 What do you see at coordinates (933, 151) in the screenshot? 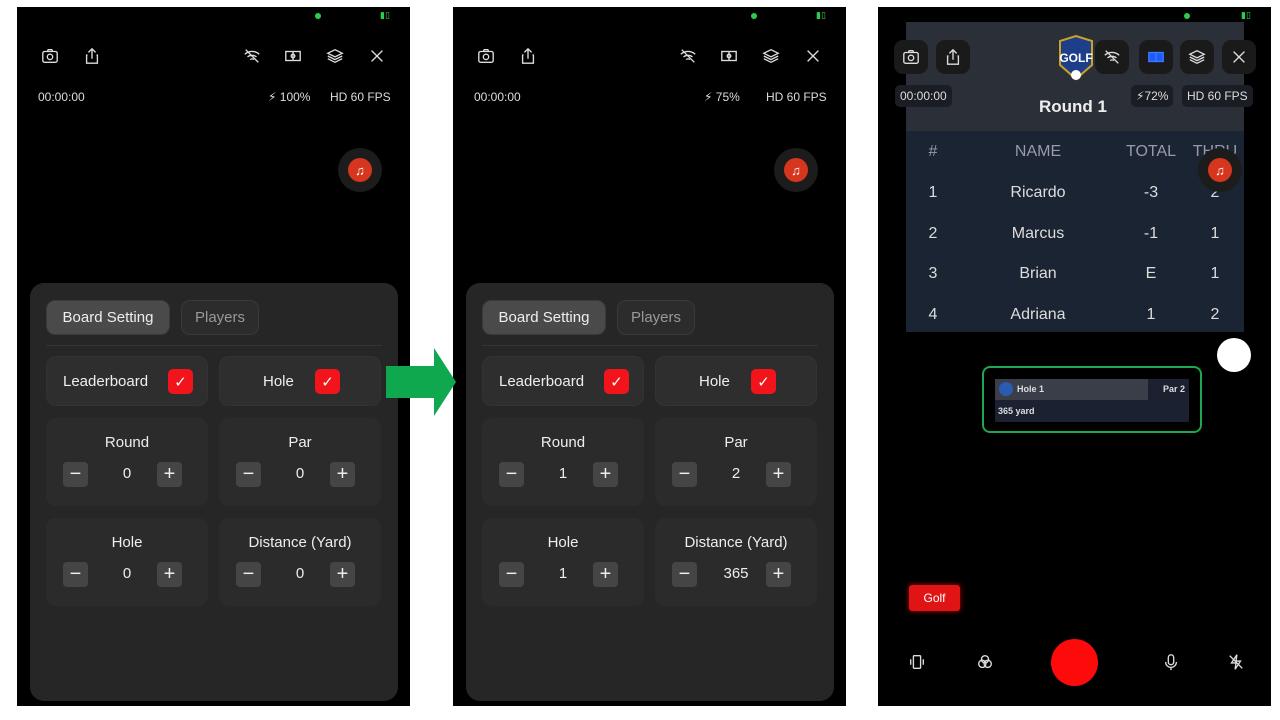
I see `column-header: #` at bounding box center [933, 151].